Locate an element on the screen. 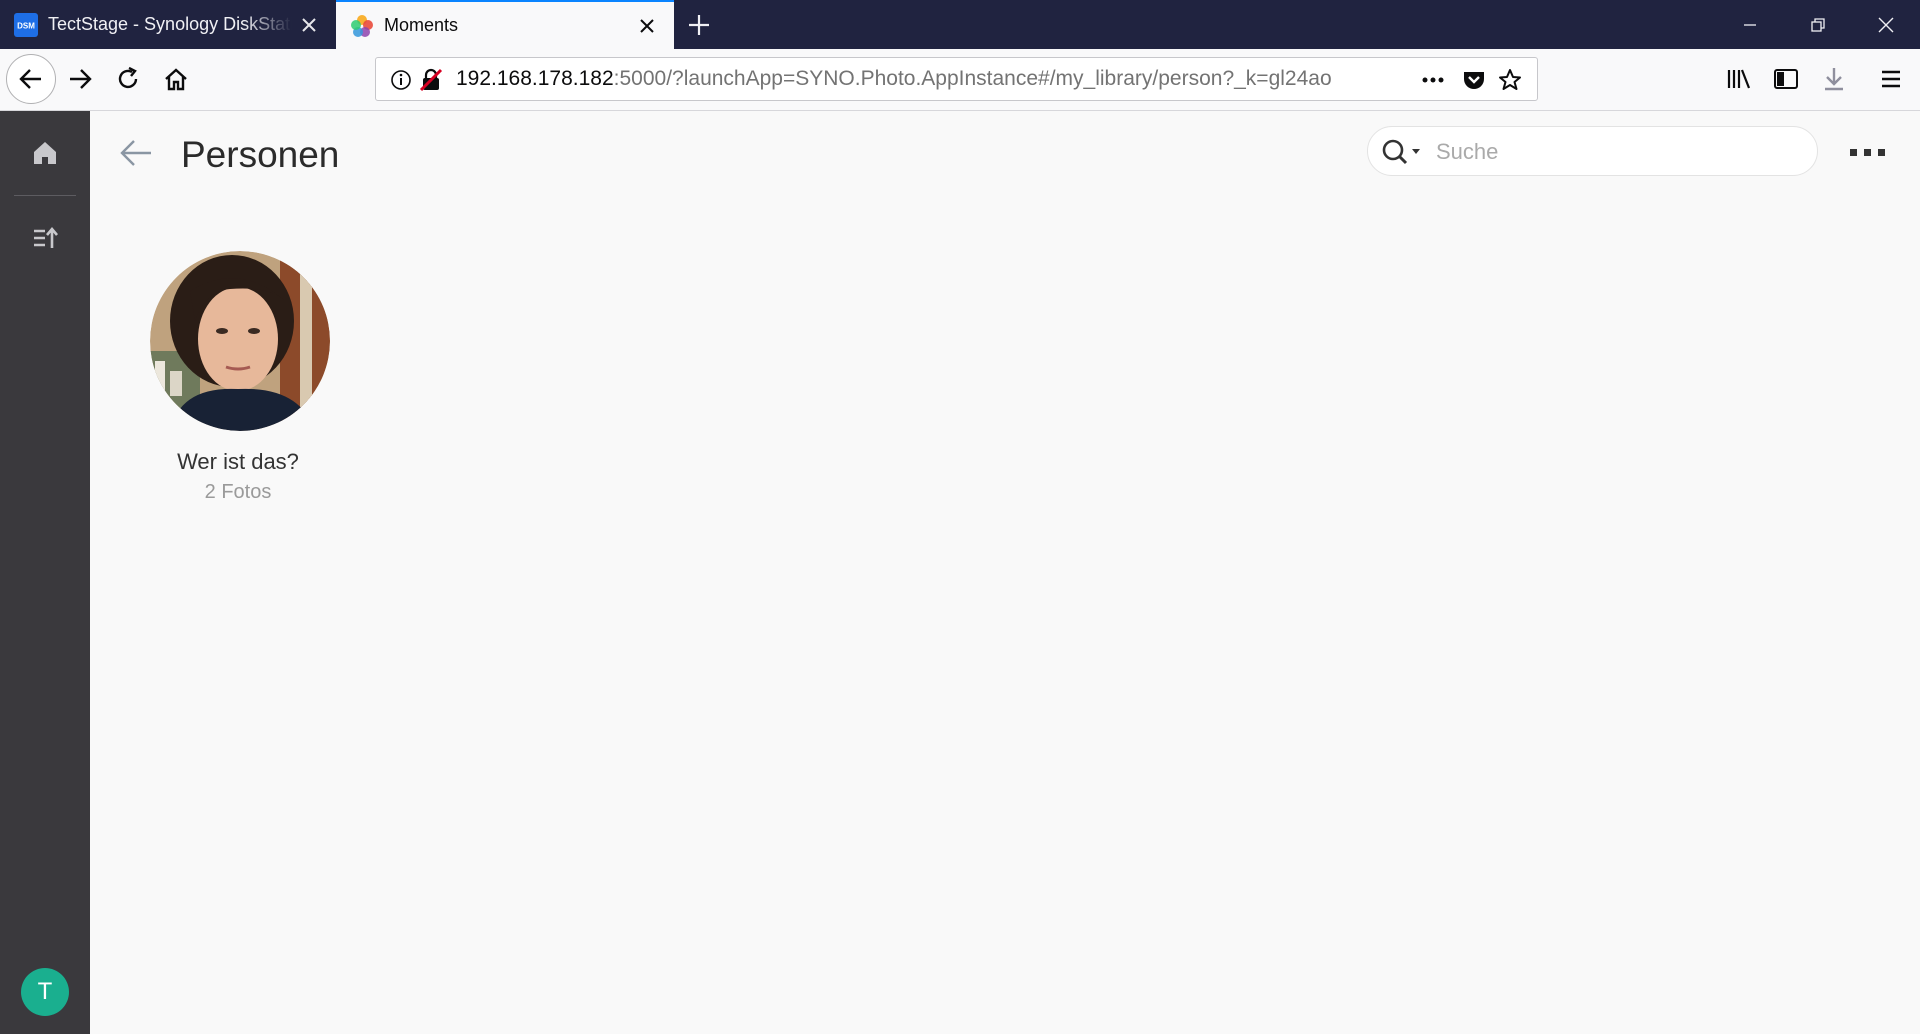 This screenshot has width=1920, height=1034. search-box is located at coordinates (1592, 151).